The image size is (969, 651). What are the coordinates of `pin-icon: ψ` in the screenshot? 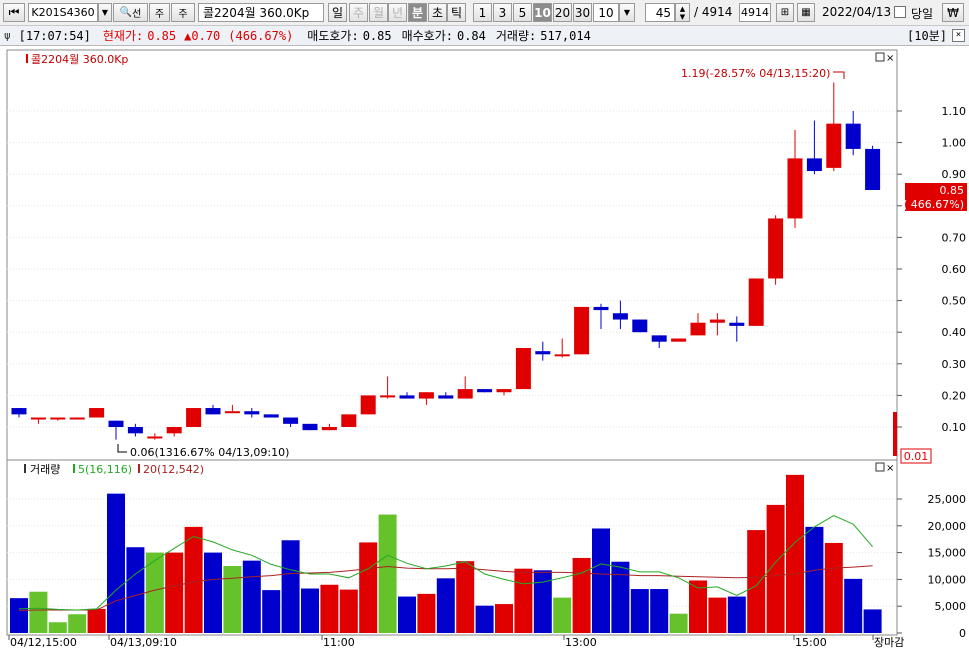 It's located at (7, 35).